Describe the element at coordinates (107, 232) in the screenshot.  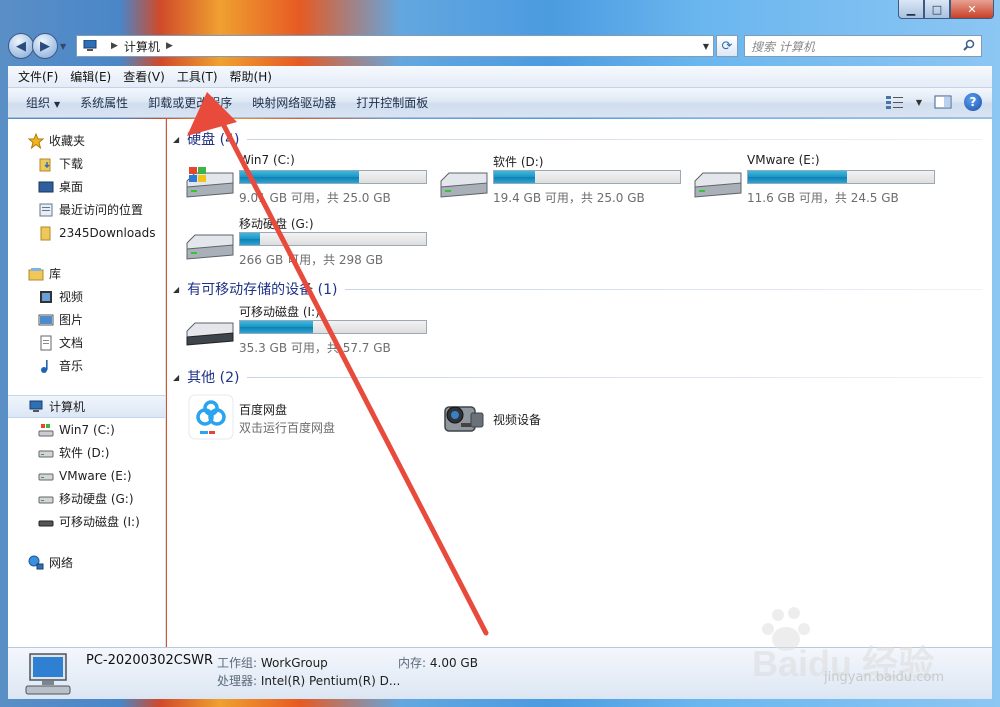
I see `nav-label: 2345Downloads` at that location.